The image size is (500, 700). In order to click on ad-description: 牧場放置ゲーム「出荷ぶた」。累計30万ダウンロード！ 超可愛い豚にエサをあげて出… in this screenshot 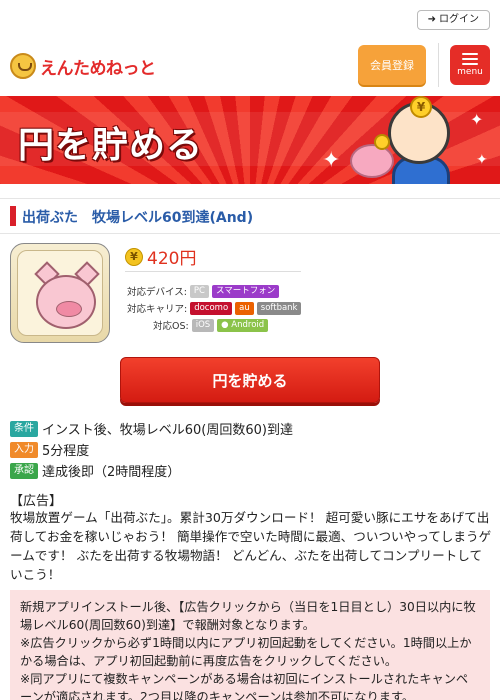, I will do `click(251, 546)`.